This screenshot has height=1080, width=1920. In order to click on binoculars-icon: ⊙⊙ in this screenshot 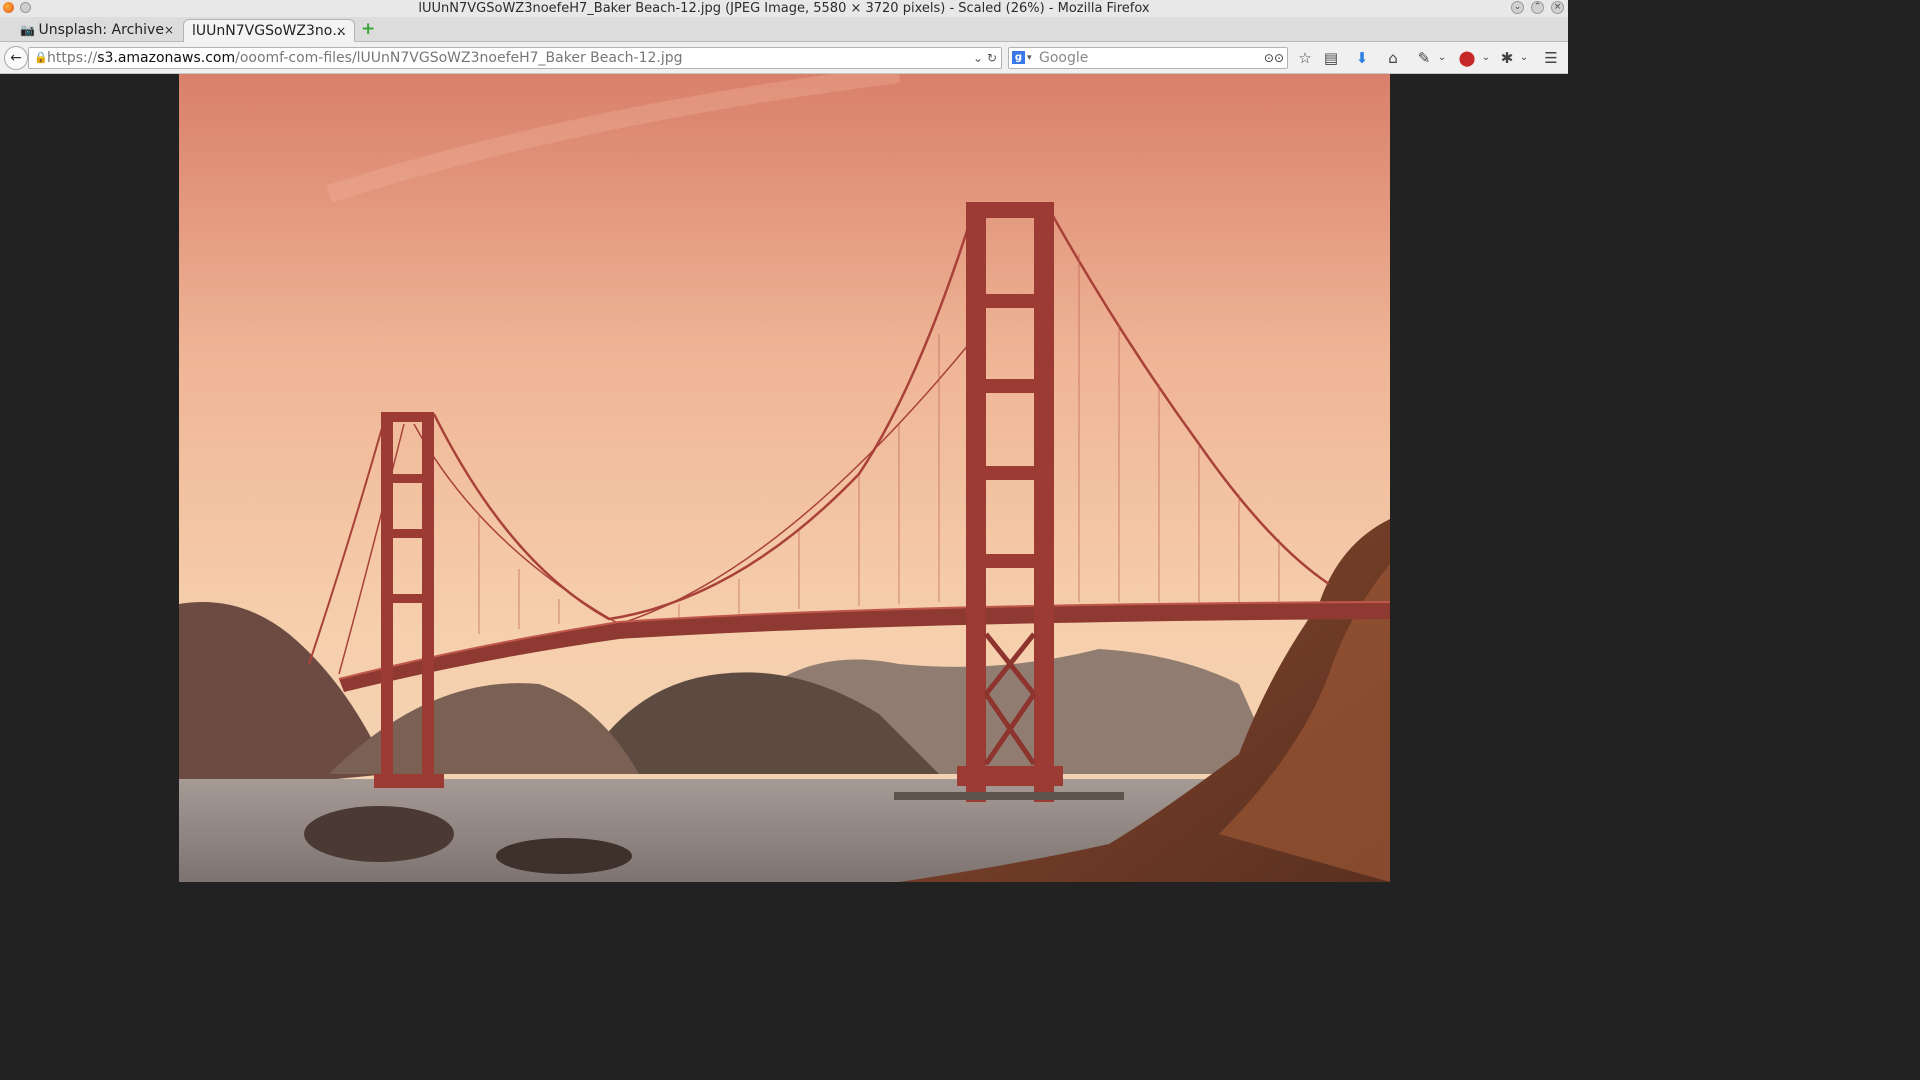, I will do `click(1274, 58)`.